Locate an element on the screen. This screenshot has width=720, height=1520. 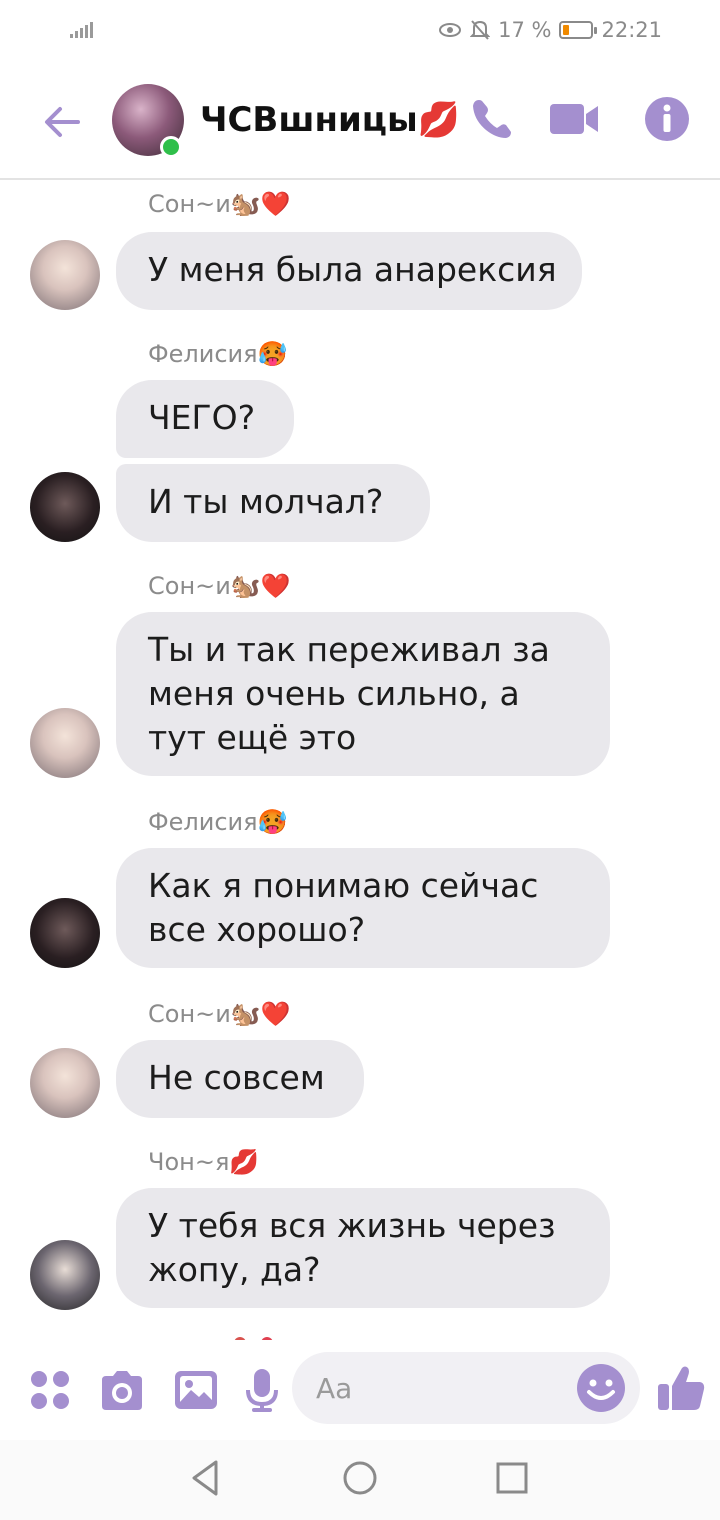
bell-muted-icon is located at coordinates (480, 30).